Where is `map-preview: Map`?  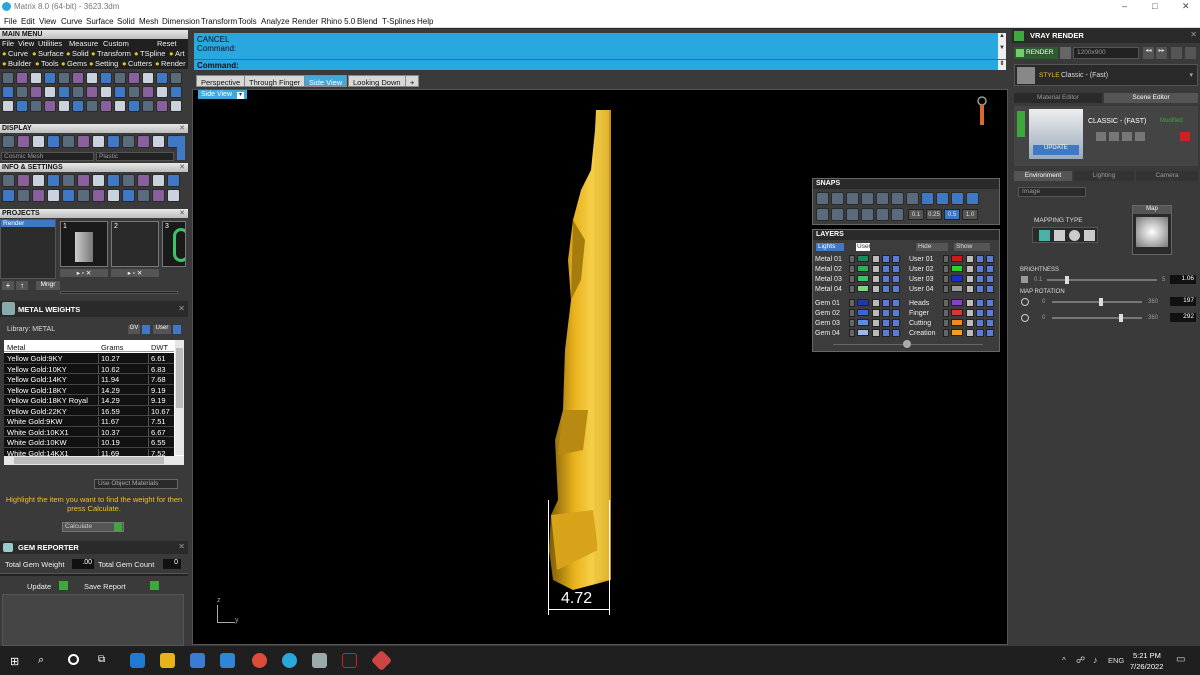 map-preview: Map is located at coordinates (1152, 230).